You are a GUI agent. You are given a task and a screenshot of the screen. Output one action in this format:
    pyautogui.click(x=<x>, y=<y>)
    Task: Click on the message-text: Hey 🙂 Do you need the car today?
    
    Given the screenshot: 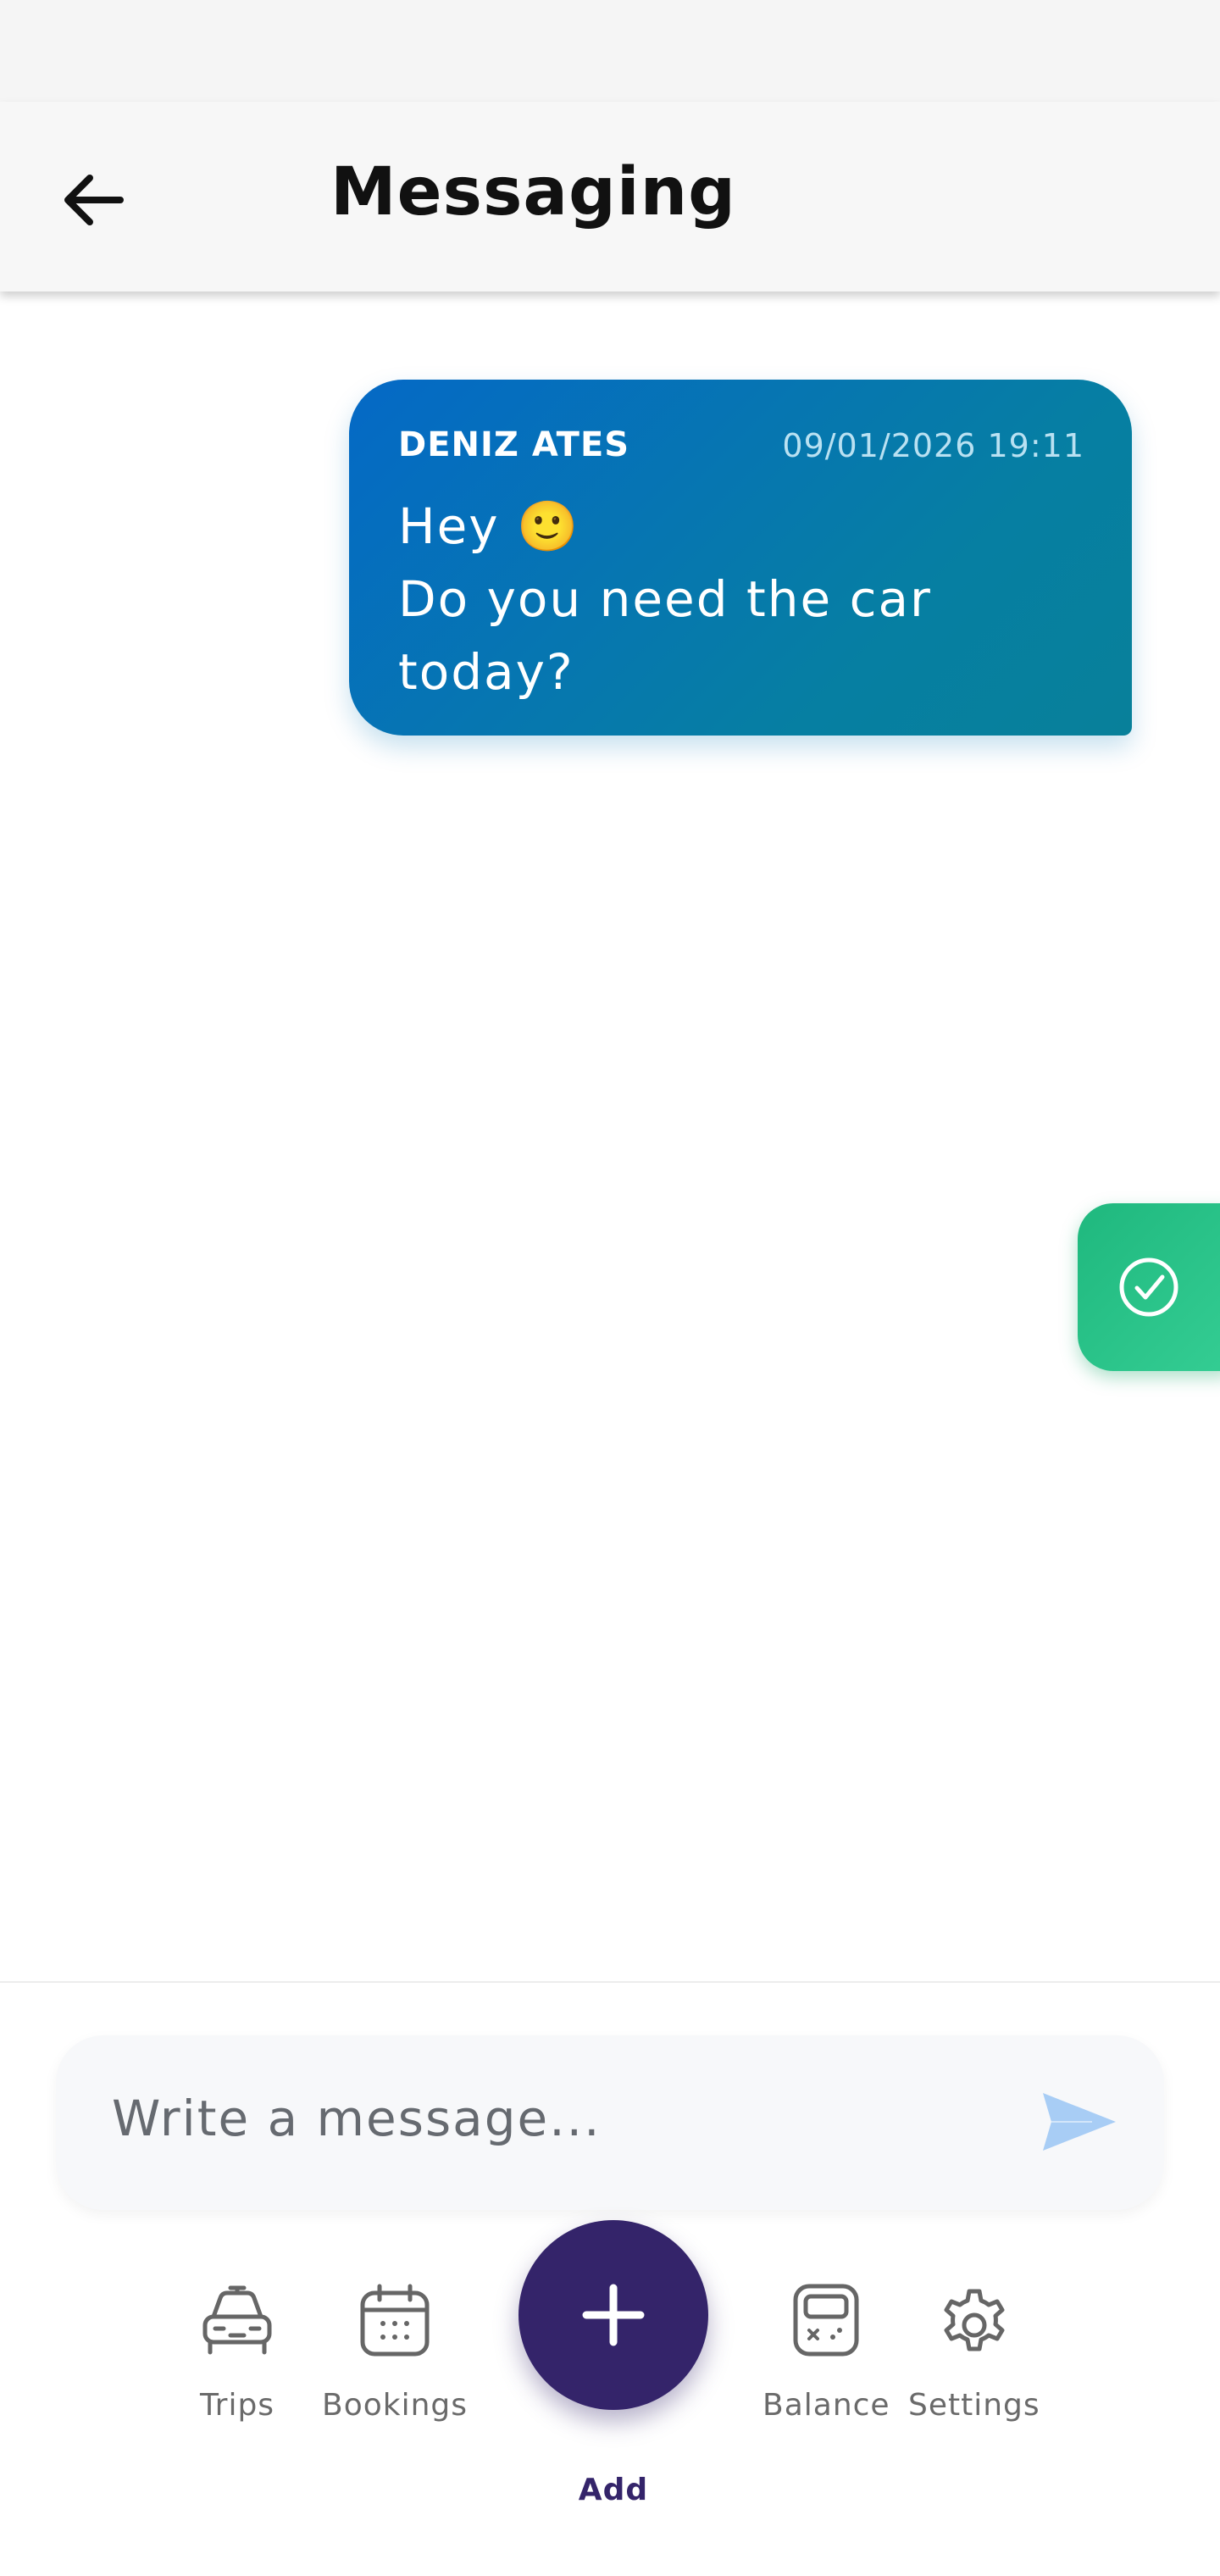 What is the action you would take?
    pyautogui.click(x=665, y=599)
    